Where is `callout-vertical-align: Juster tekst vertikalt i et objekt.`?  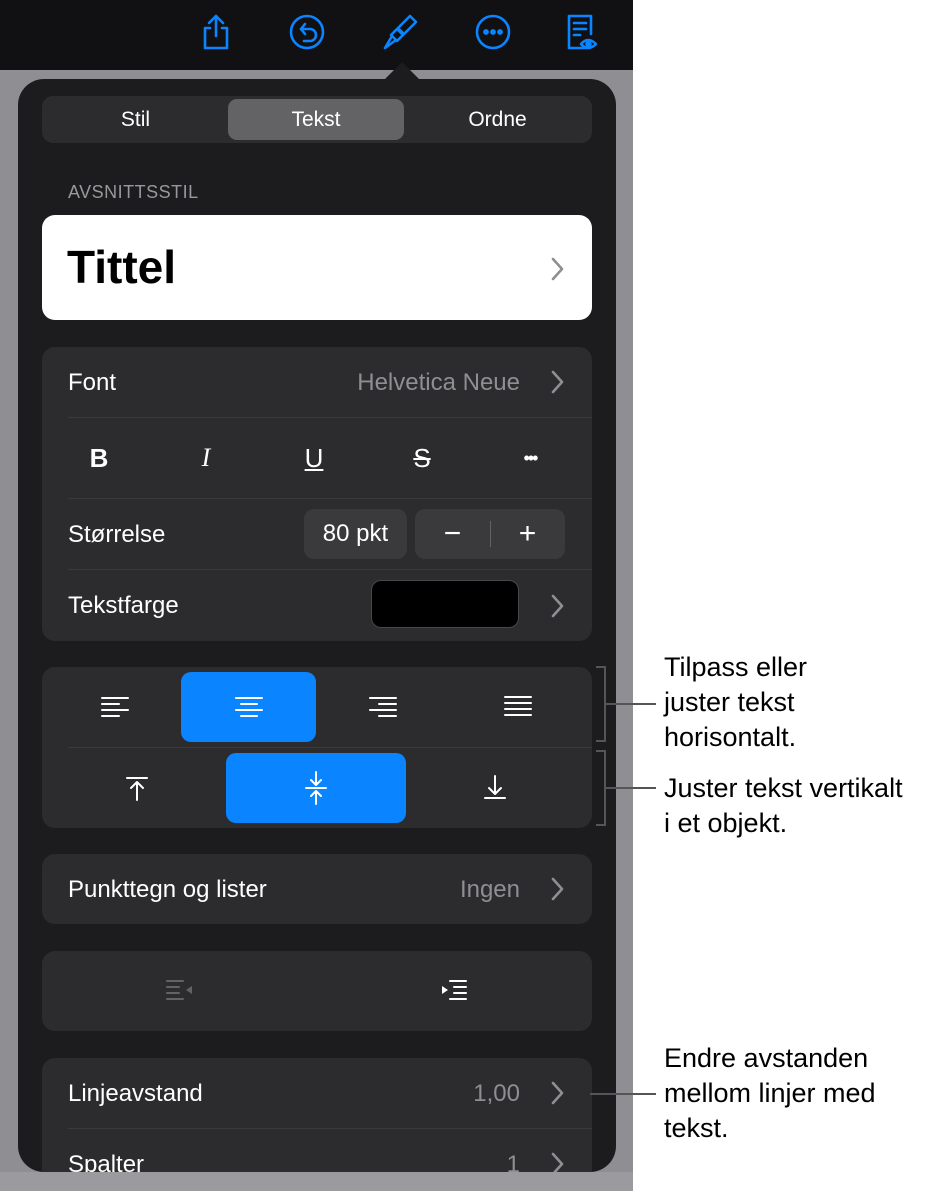
callout-vertical-align: Juster tekst vertikalt i et objekt. is located at coordinates (783, 805).